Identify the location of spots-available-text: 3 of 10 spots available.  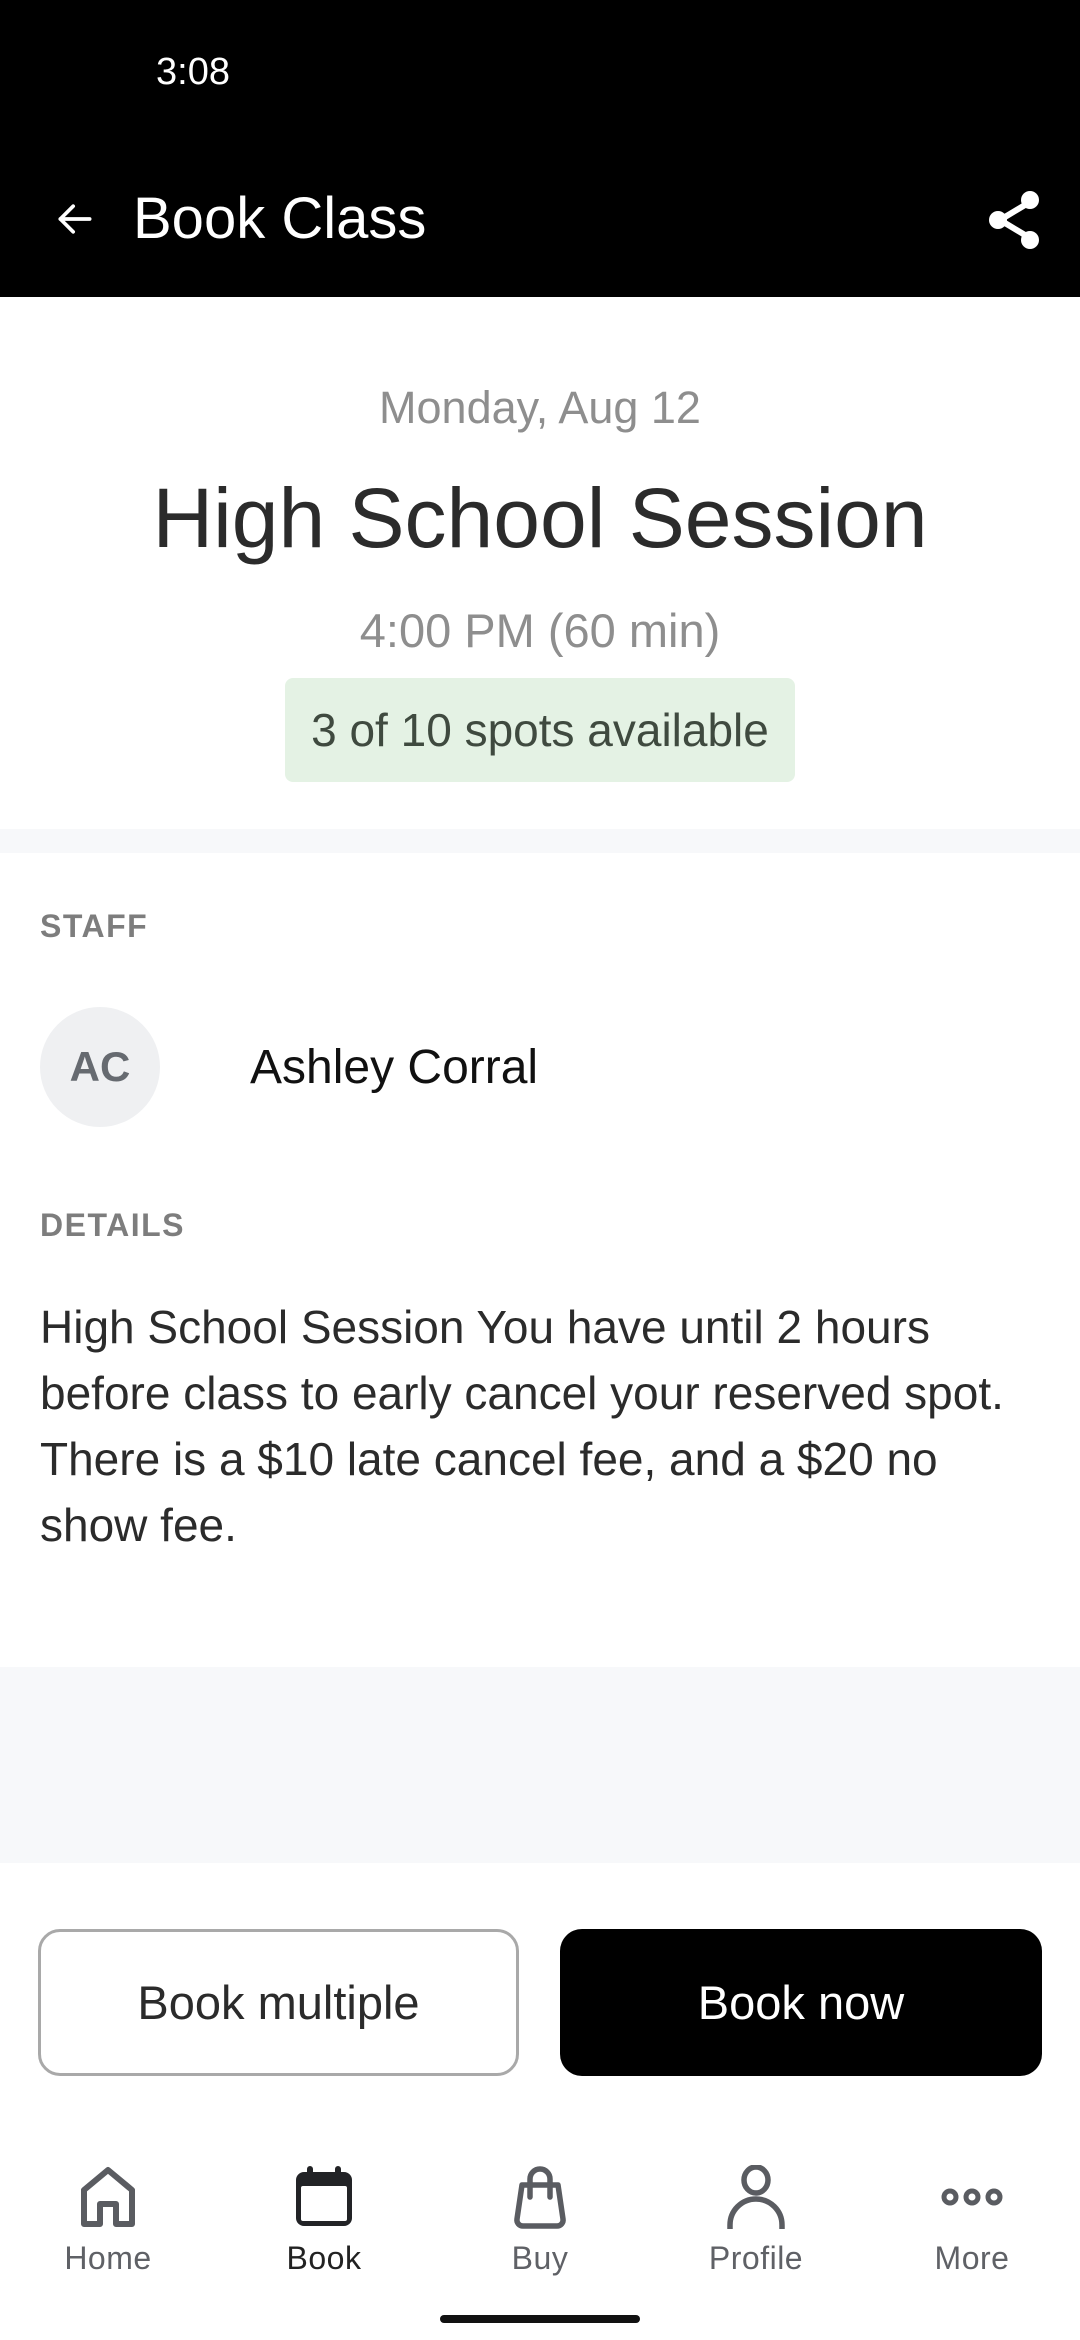
(540, 730).